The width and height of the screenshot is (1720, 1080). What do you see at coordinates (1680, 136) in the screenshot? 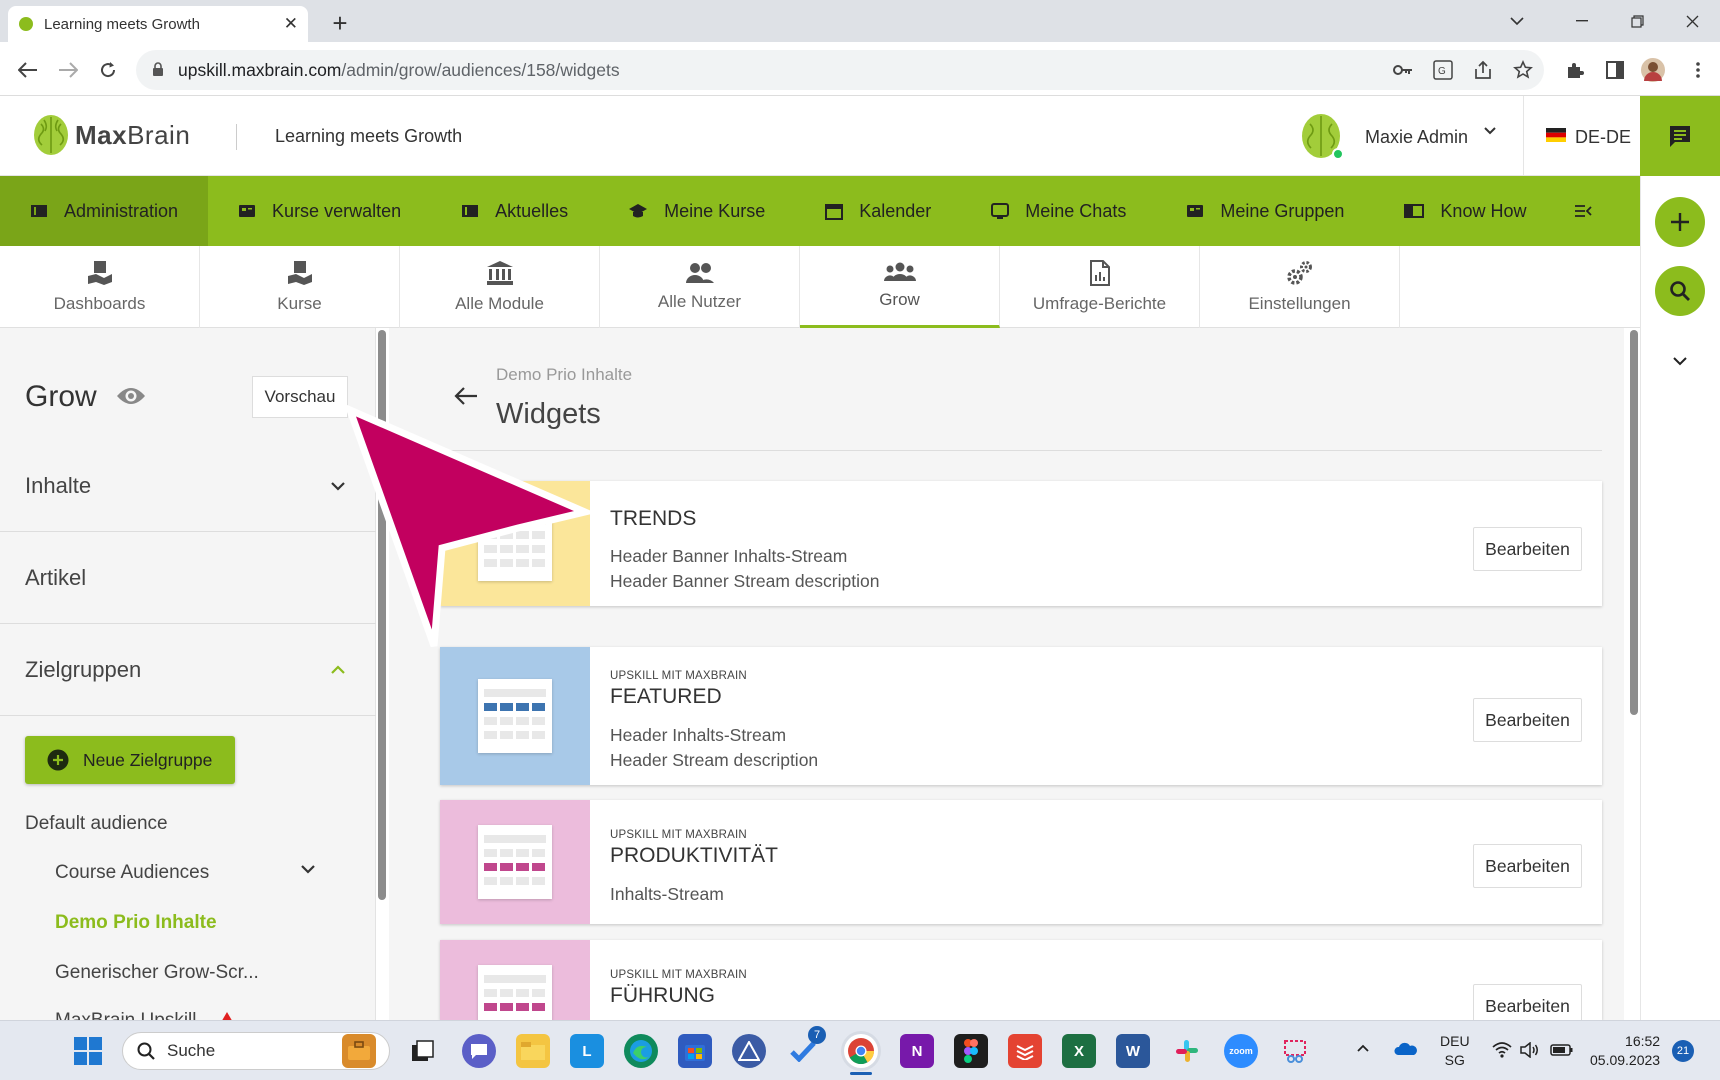
I see `chat-panel-button` at bounding box center [1680, 136].